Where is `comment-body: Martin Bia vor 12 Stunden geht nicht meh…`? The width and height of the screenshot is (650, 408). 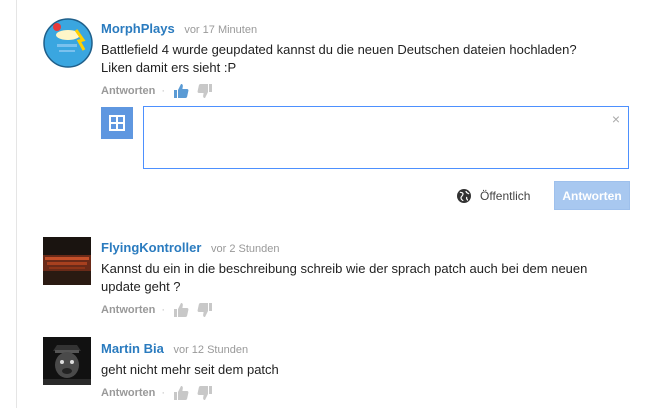
comment-body: Martin Bia vor 12 Stunden geht nicht meh… is located at coordinates (361, 371).